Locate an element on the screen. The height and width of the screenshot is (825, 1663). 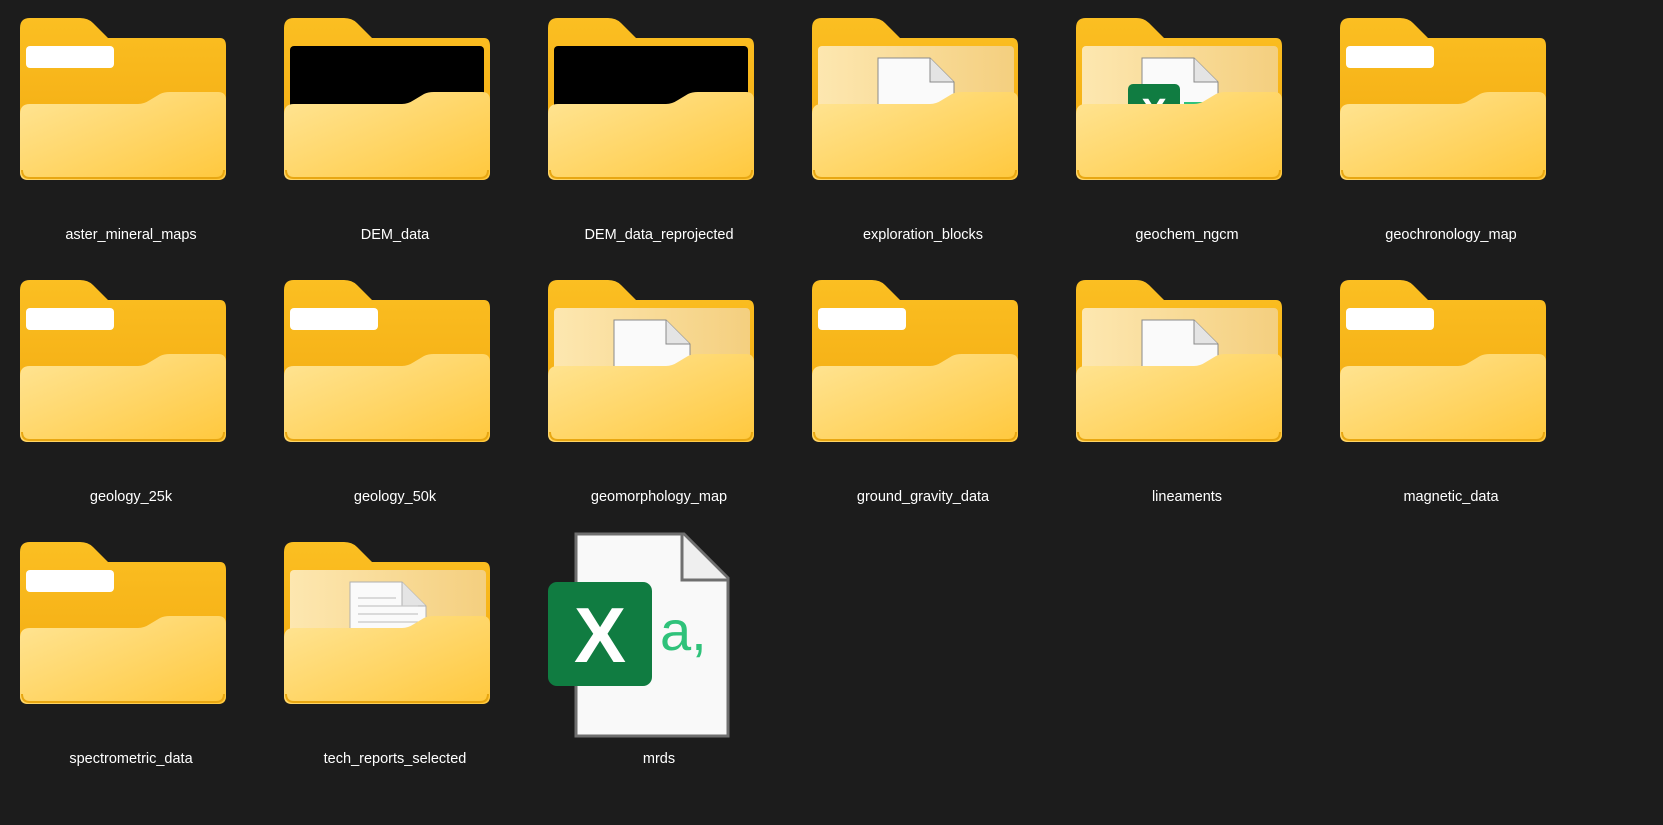
folder-item-spectrometric-data: spectrometric_data is located at coordinates (131, 655).